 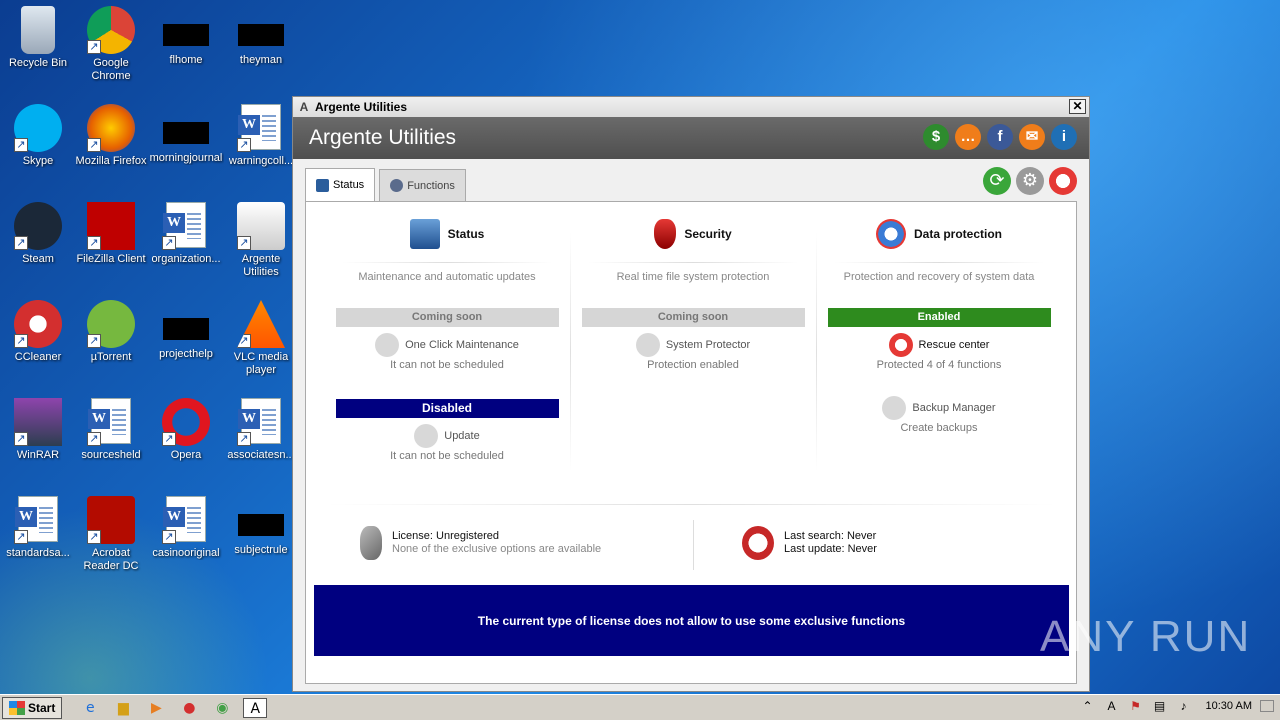 I want to click on desktop-icon-label: FileZilla Client, so click(x=111, y=259).